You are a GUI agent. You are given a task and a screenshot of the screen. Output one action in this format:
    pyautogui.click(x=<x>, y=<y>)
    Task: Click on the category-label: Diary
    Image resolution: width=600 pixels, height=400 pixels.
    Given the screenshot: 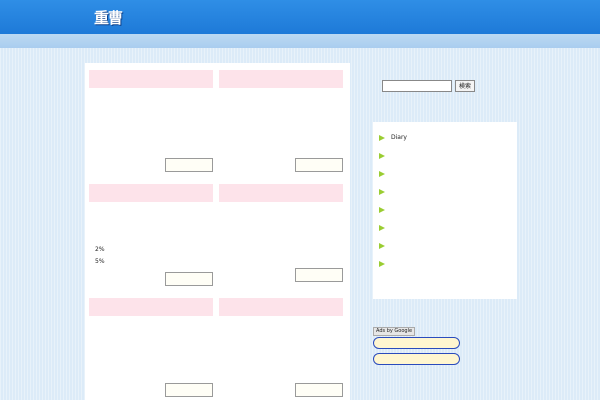 What is the action you would take?
    pyautogui.click(x=399, y=137)
    